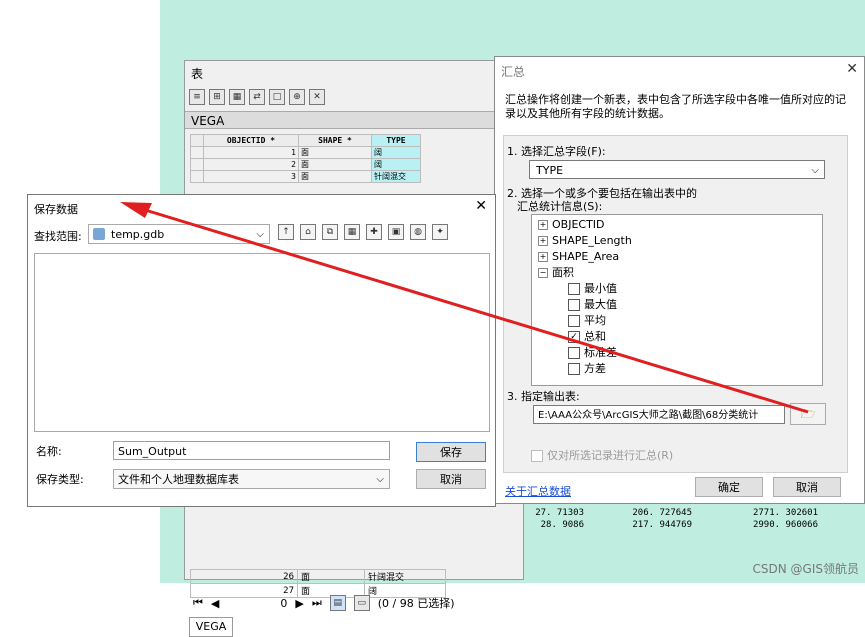 This screenshot has width=865, height=637. Describe the element at coordinates (251, 164) in the screenshot. I see `table-cell: 2` at that location.